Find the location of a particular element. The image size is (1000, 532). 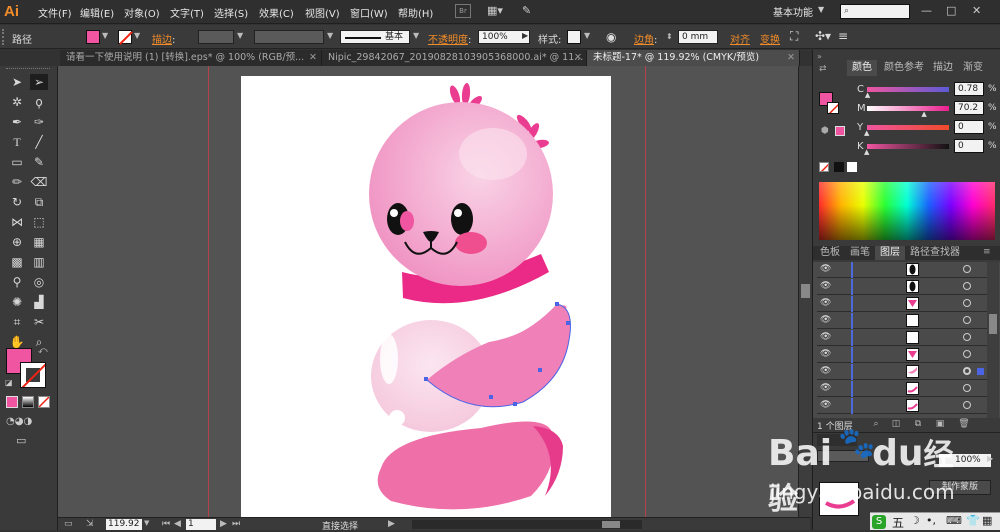

tab-brushes: 画笔 is located at coordinates (860, 253).